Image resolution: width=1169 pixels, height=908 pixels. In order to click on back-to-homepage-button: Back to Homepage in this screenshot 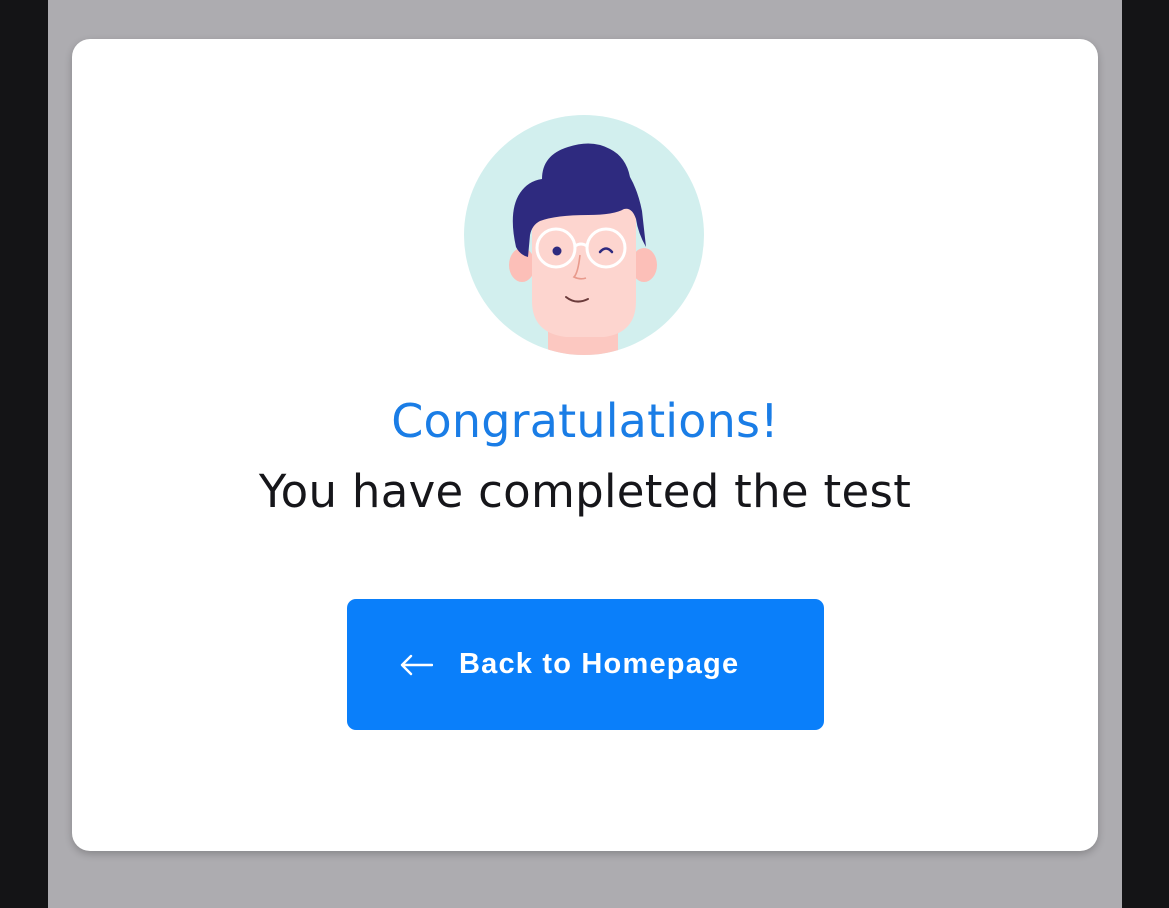, I will do `click(585, 664)`.